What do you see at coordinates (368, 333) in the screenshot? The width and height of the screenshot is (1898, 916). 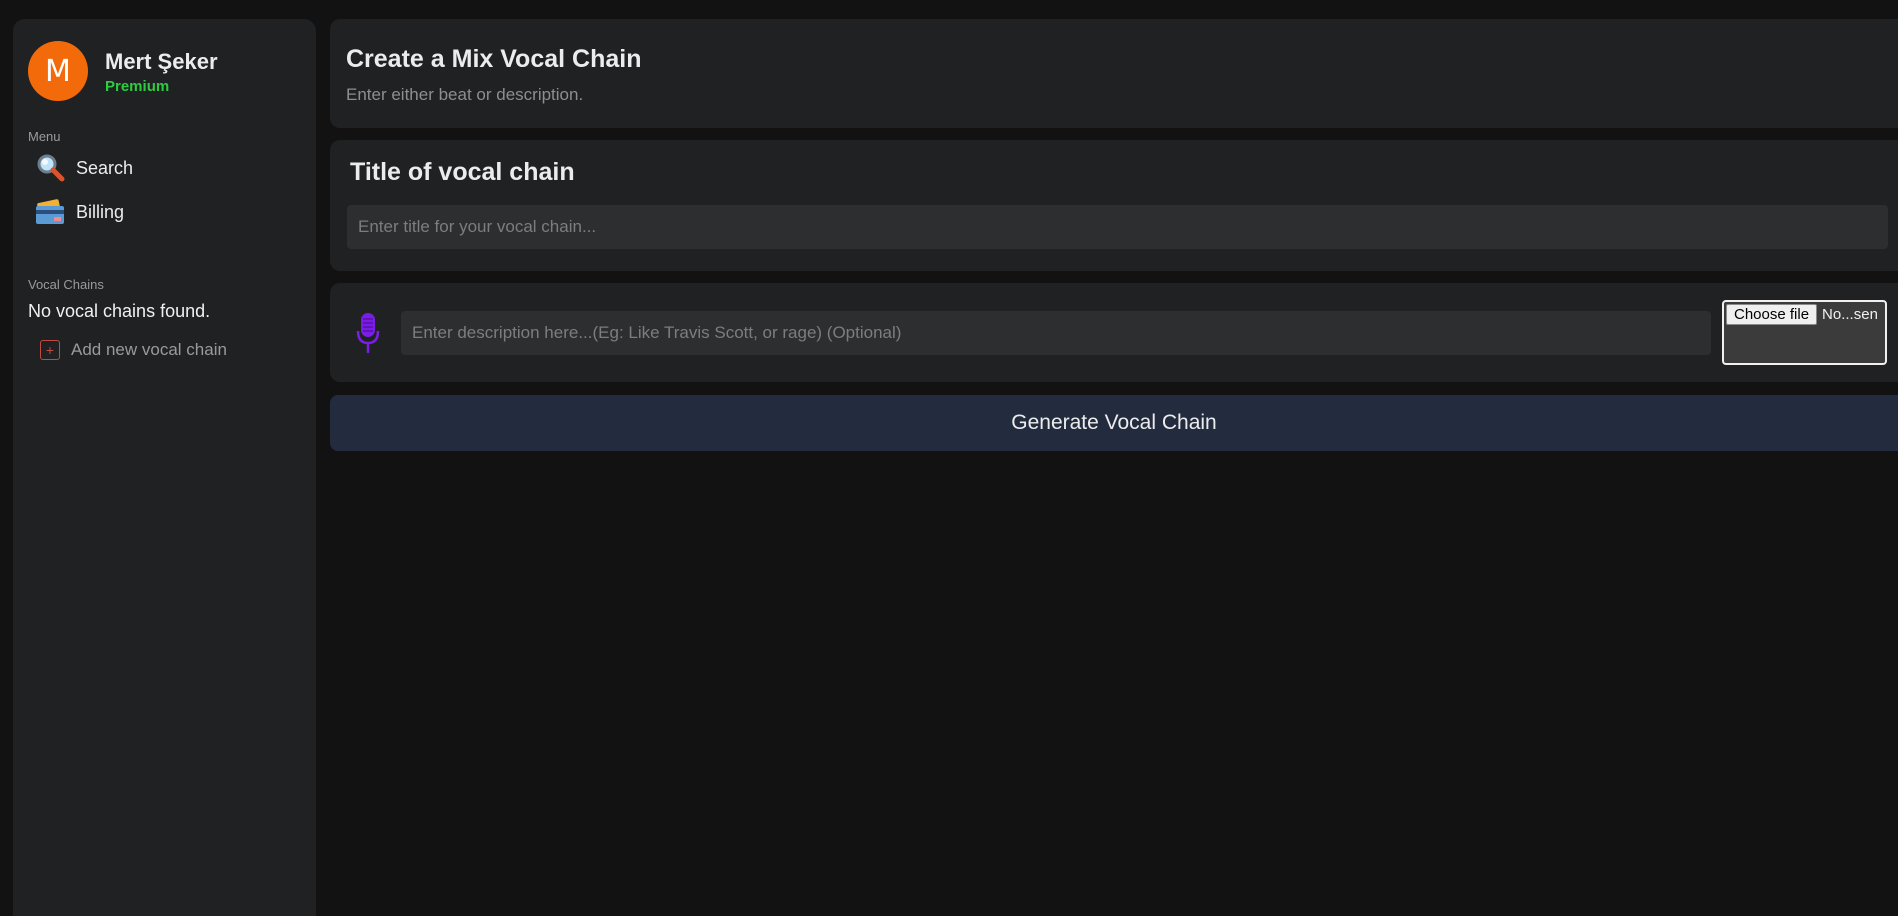 I see `microphone-icon` at bounding box center [368, 333].